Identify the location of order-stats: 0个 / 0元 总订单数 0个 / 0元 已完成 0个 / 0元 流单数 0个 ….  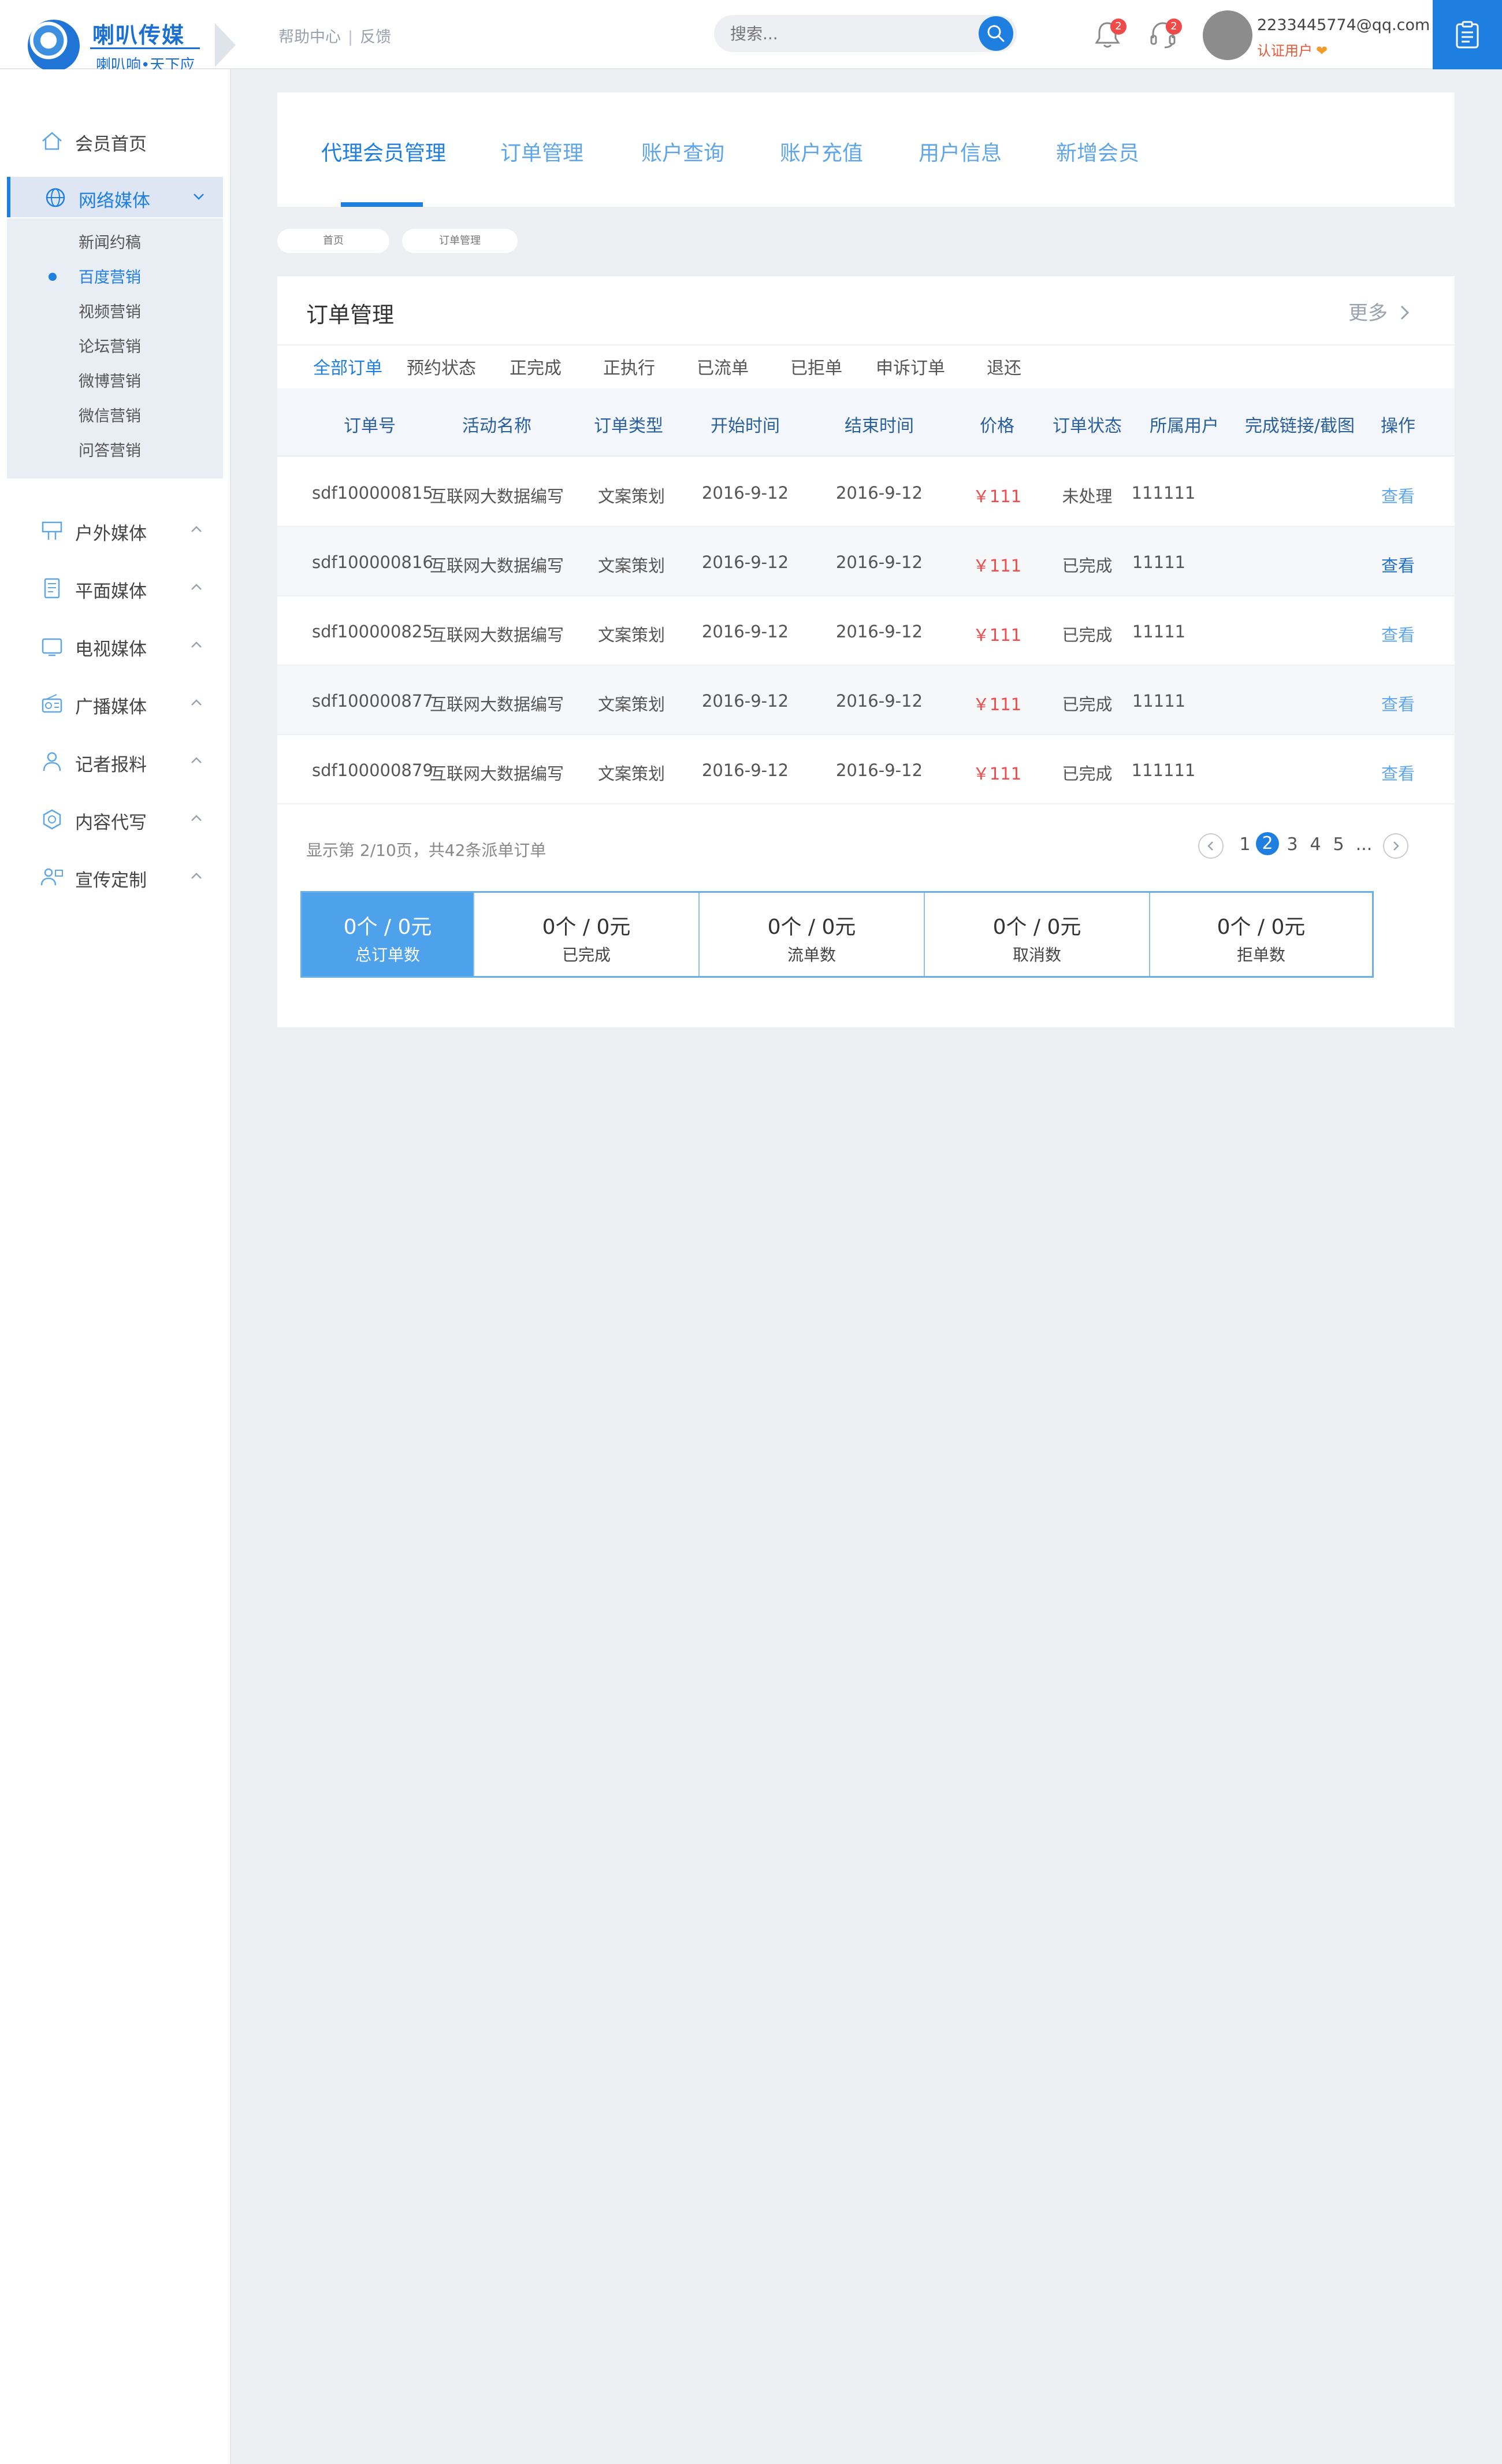
(837, 934).